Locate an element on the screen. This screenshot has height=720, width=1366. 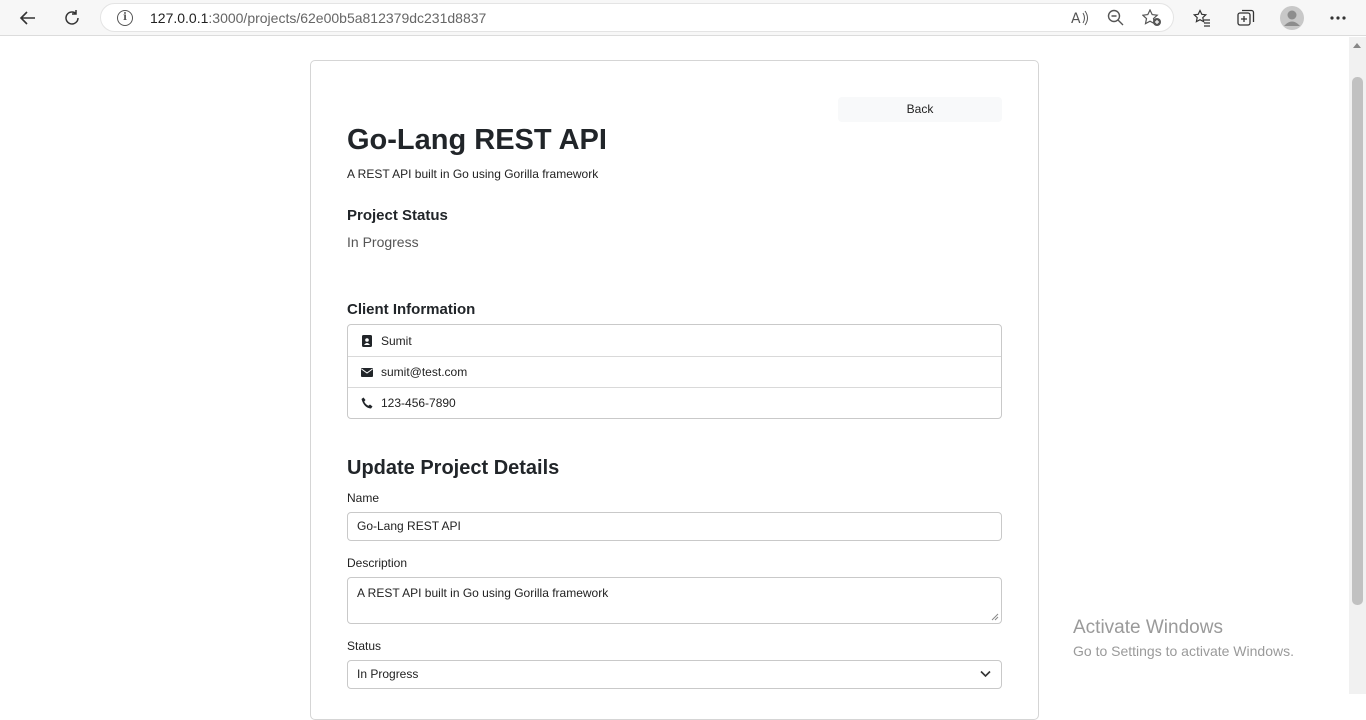
list-item: Sumit is located at coordinates (674, 340).